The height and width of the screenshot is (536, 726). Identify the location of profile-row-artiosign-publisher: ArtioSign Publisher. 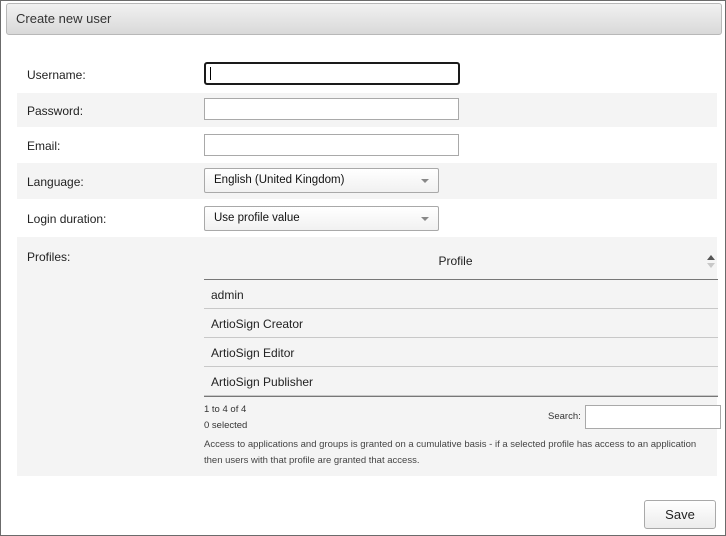
(461, 381).